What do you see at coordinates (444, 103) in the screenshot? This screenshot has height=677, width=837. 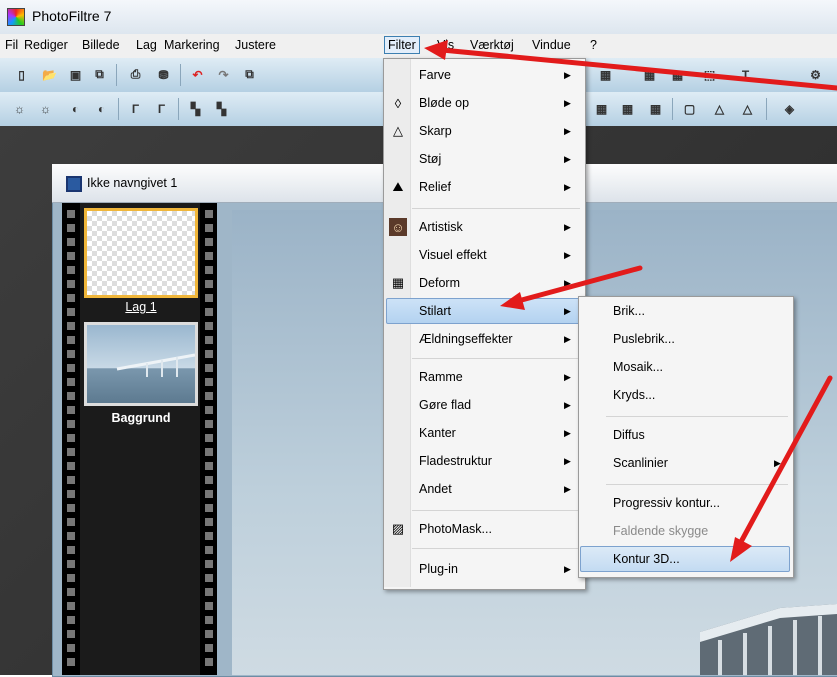 I see `filter-item-blode-op: Bløde op` at bounding box center [444, 103].